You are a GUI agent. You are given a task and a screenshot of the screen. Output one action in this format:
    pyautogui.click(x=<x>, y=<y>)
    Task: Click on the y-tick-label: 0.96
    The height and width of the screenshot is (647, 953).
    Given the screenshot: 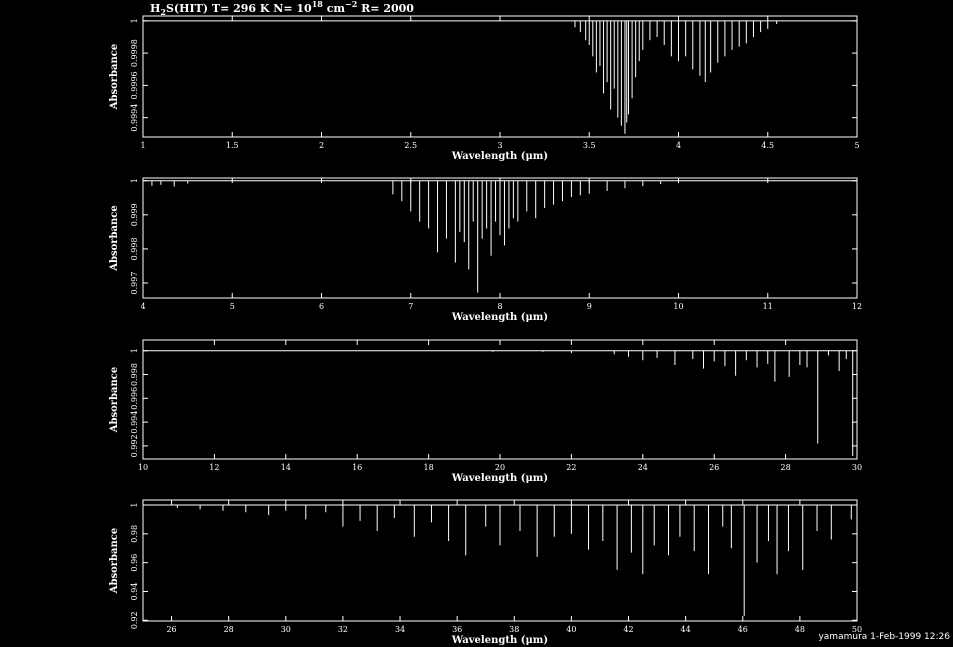 What is the action you would take?
    pyautogui.click(x=134, y=563)
    